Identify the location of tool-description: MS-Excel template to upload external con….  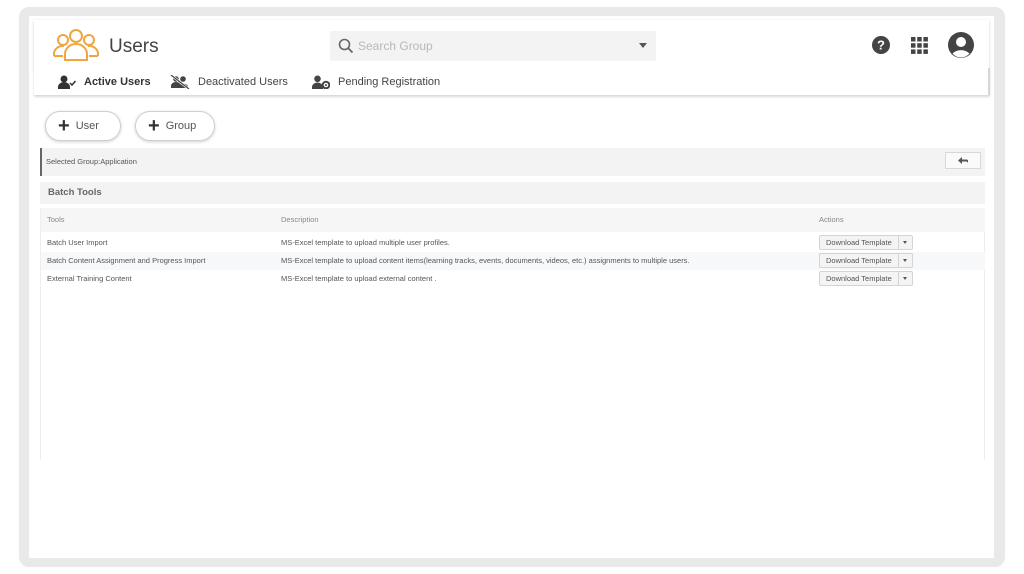
(359, 278).